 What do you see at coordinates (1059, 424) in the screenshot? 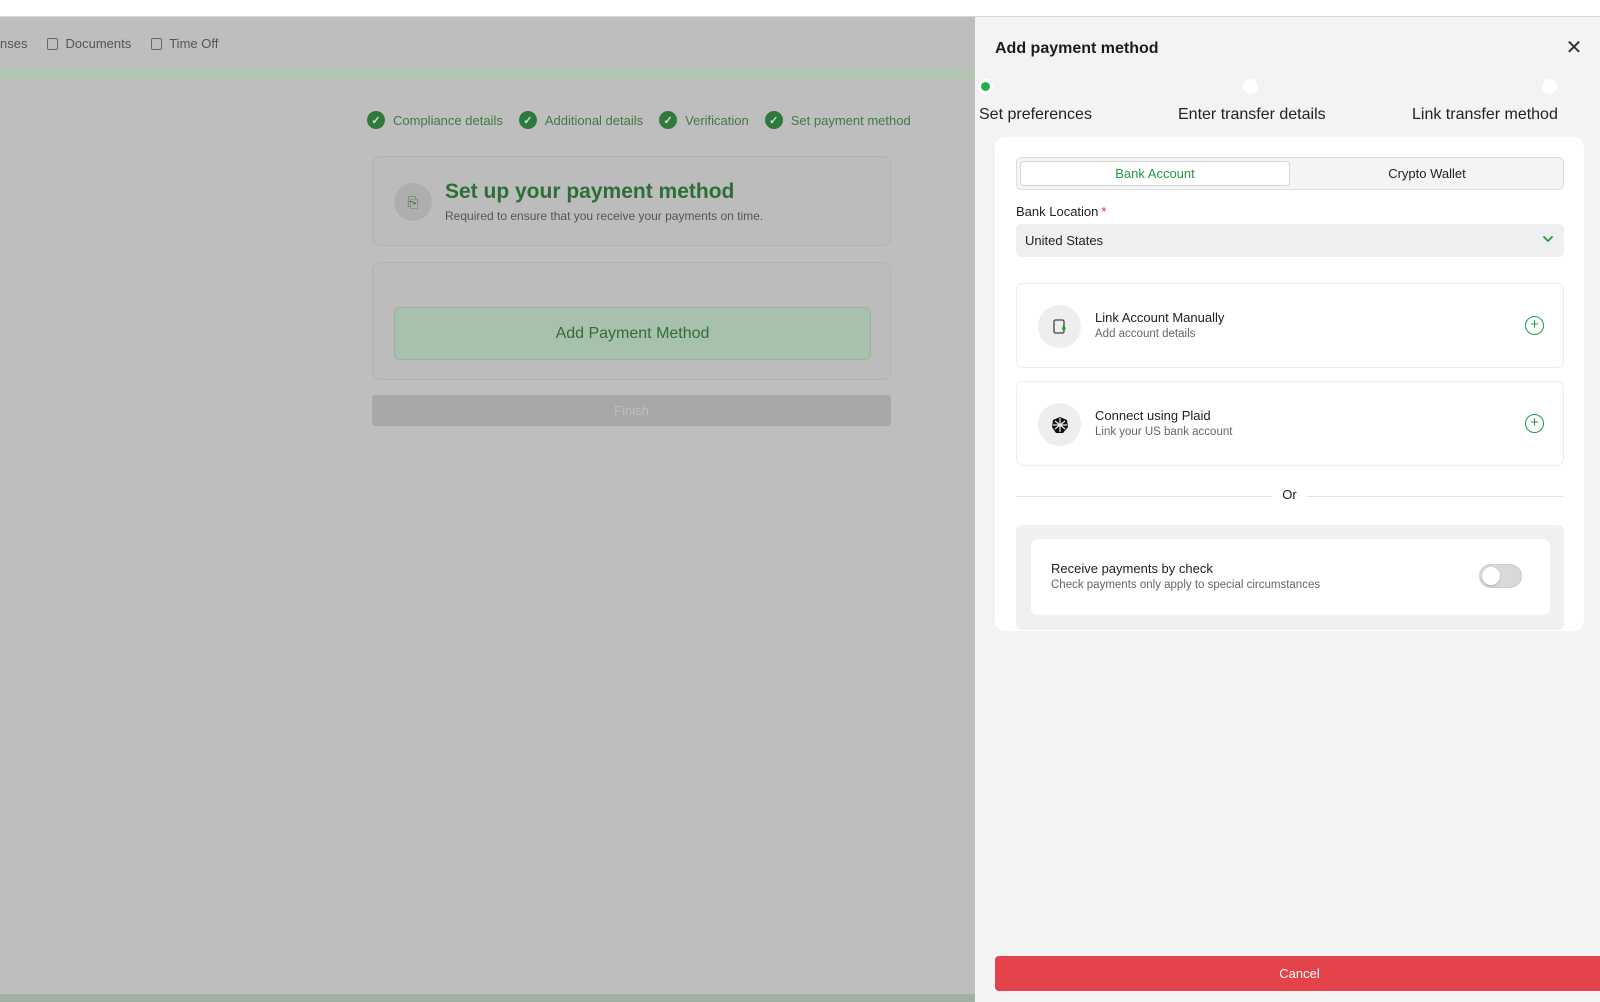
I see `plaid-logo-icon` at bounding box center [1059, 424].